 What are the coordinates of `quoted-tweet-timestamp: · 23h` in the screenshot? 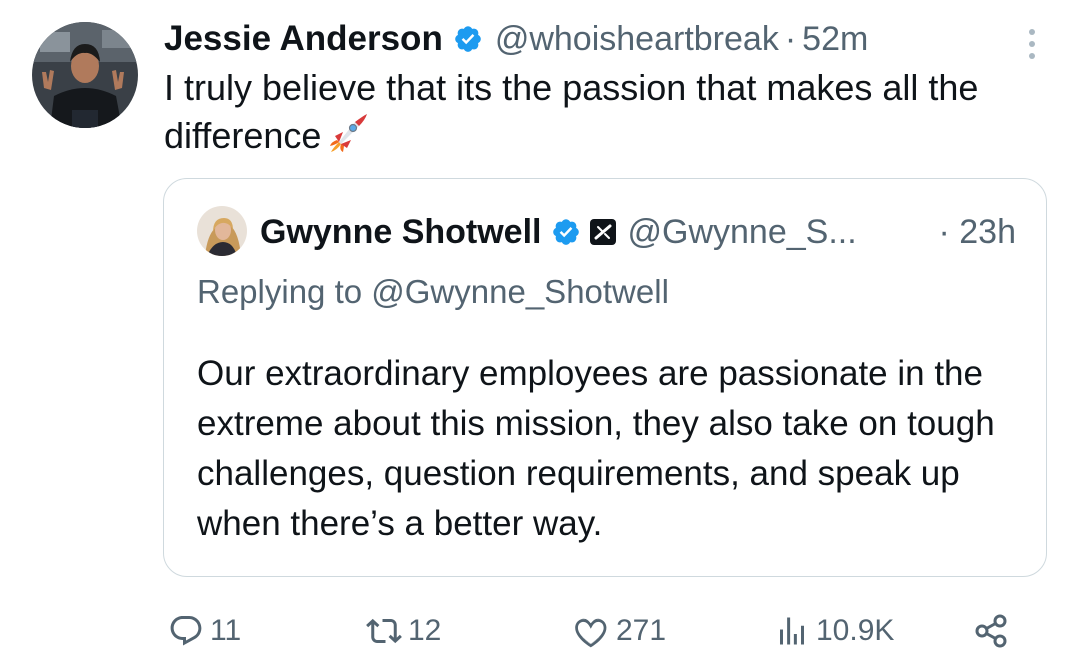 It's located at (978, 232).